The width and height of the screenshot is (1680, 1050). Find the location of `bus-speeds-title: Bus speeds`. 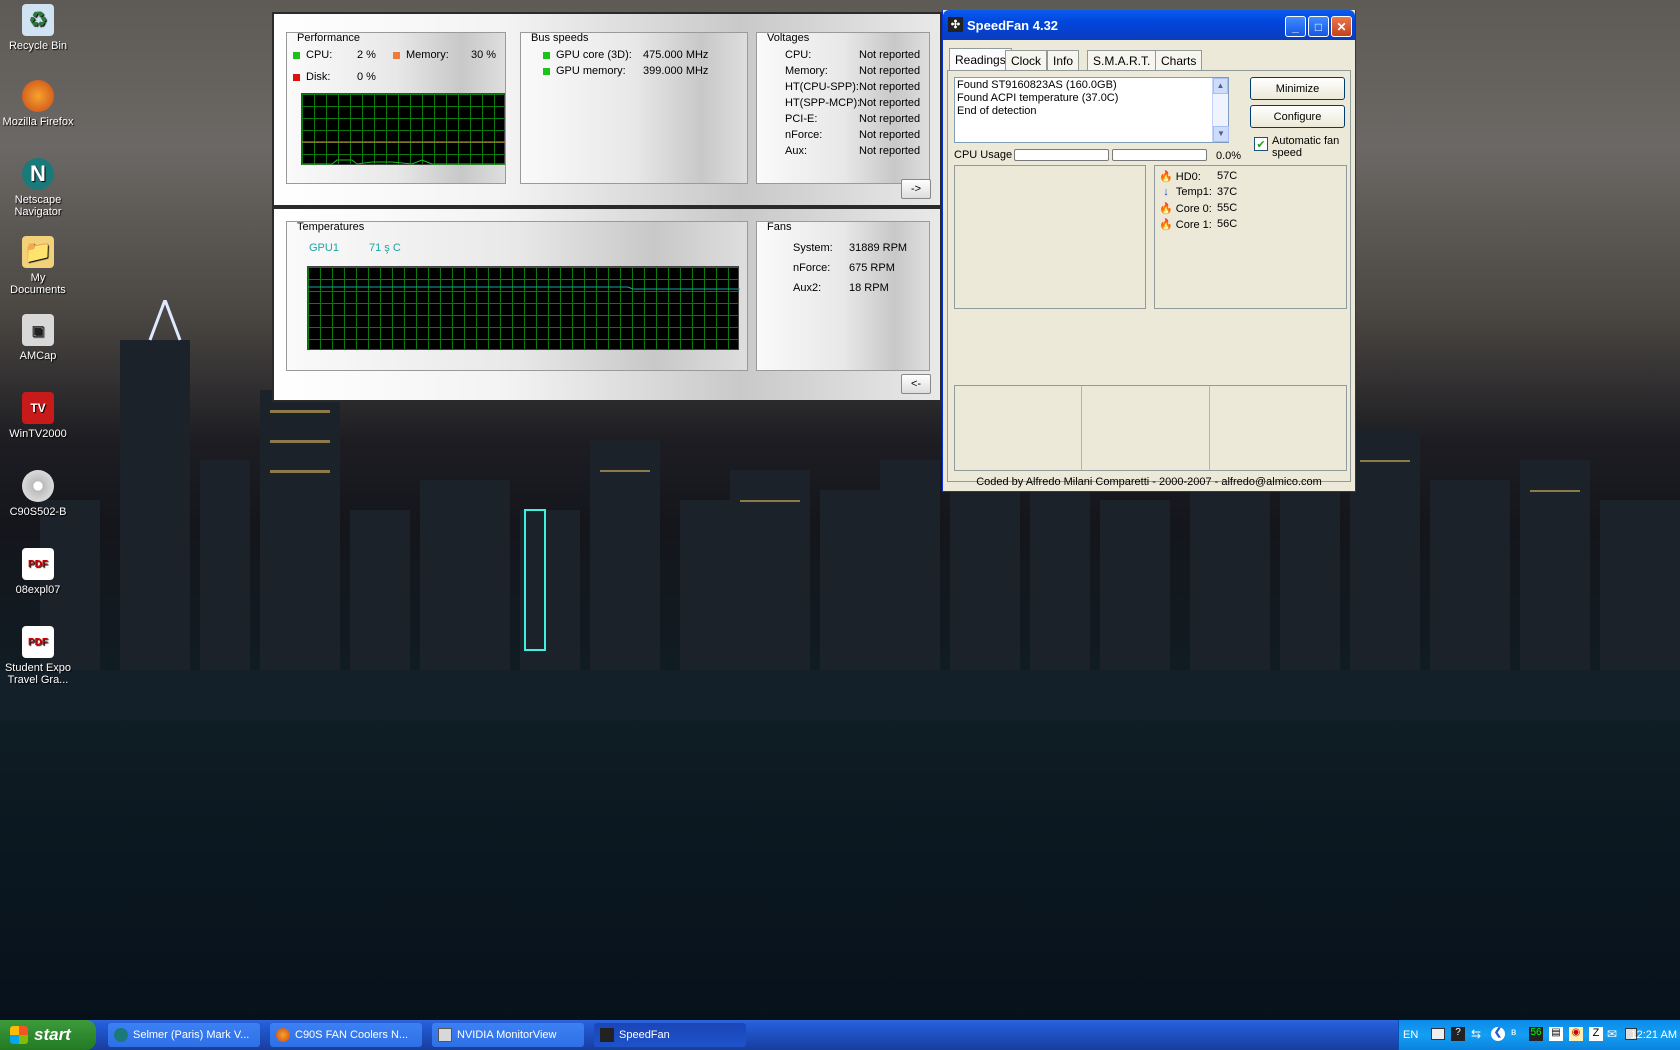

bus-speeds-title: Bus speeds is located at coordinates (560, 38).